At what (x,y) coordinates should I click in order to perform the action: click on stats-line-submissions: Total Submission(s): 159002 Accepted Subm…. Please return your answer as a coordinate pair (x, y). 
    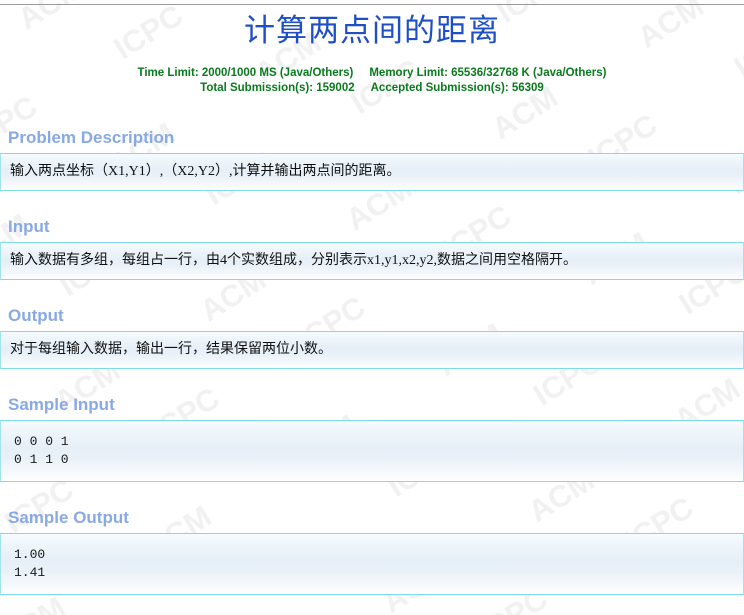
    Looking at the image, I should click on (372, 88).